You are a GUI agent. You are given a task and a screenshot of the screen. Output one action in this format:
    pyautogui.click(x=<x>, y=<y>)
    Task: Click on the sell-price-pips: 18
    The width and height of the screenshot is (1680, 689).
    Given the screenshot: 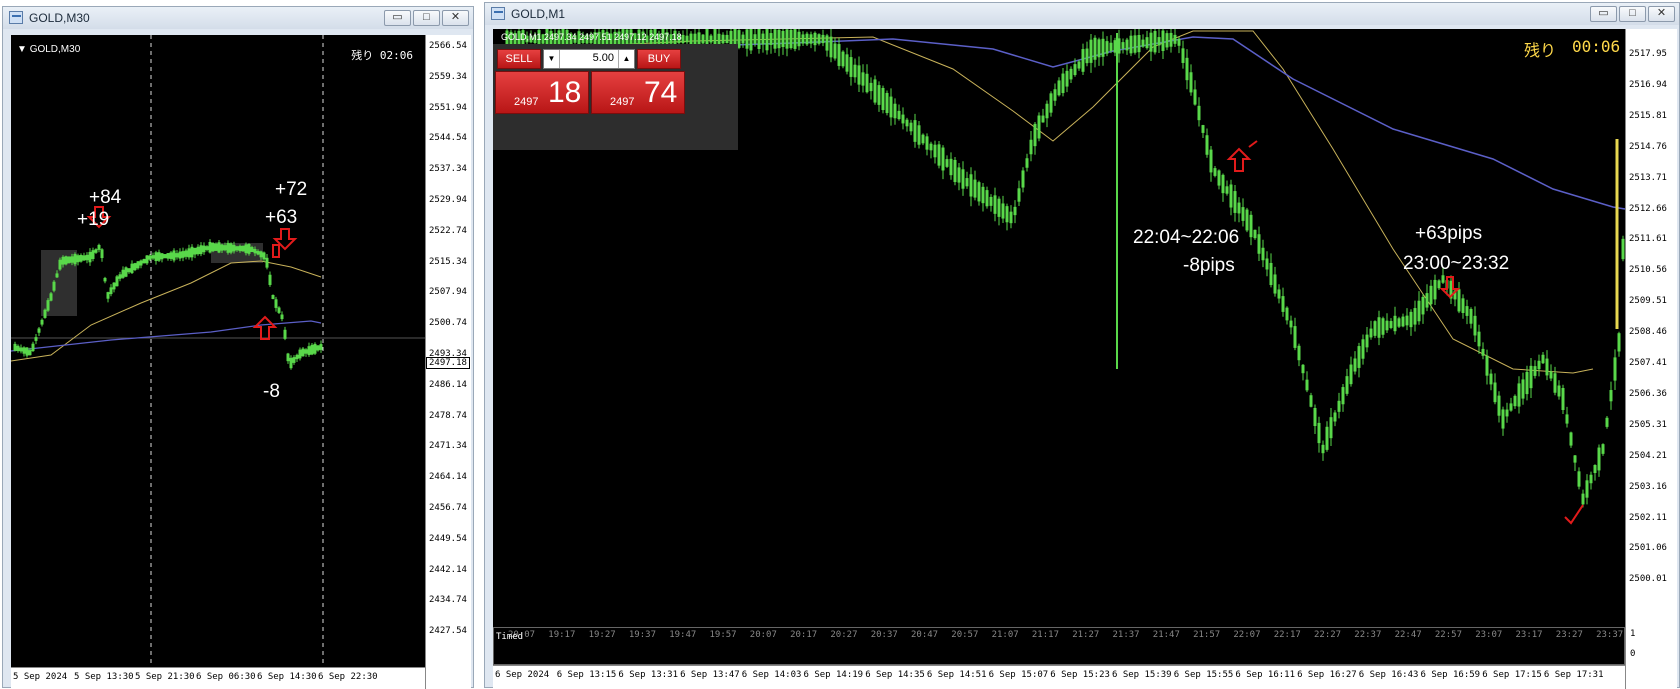 What is the action you would take?
    pyautogui.click(x=565, y=92)
    